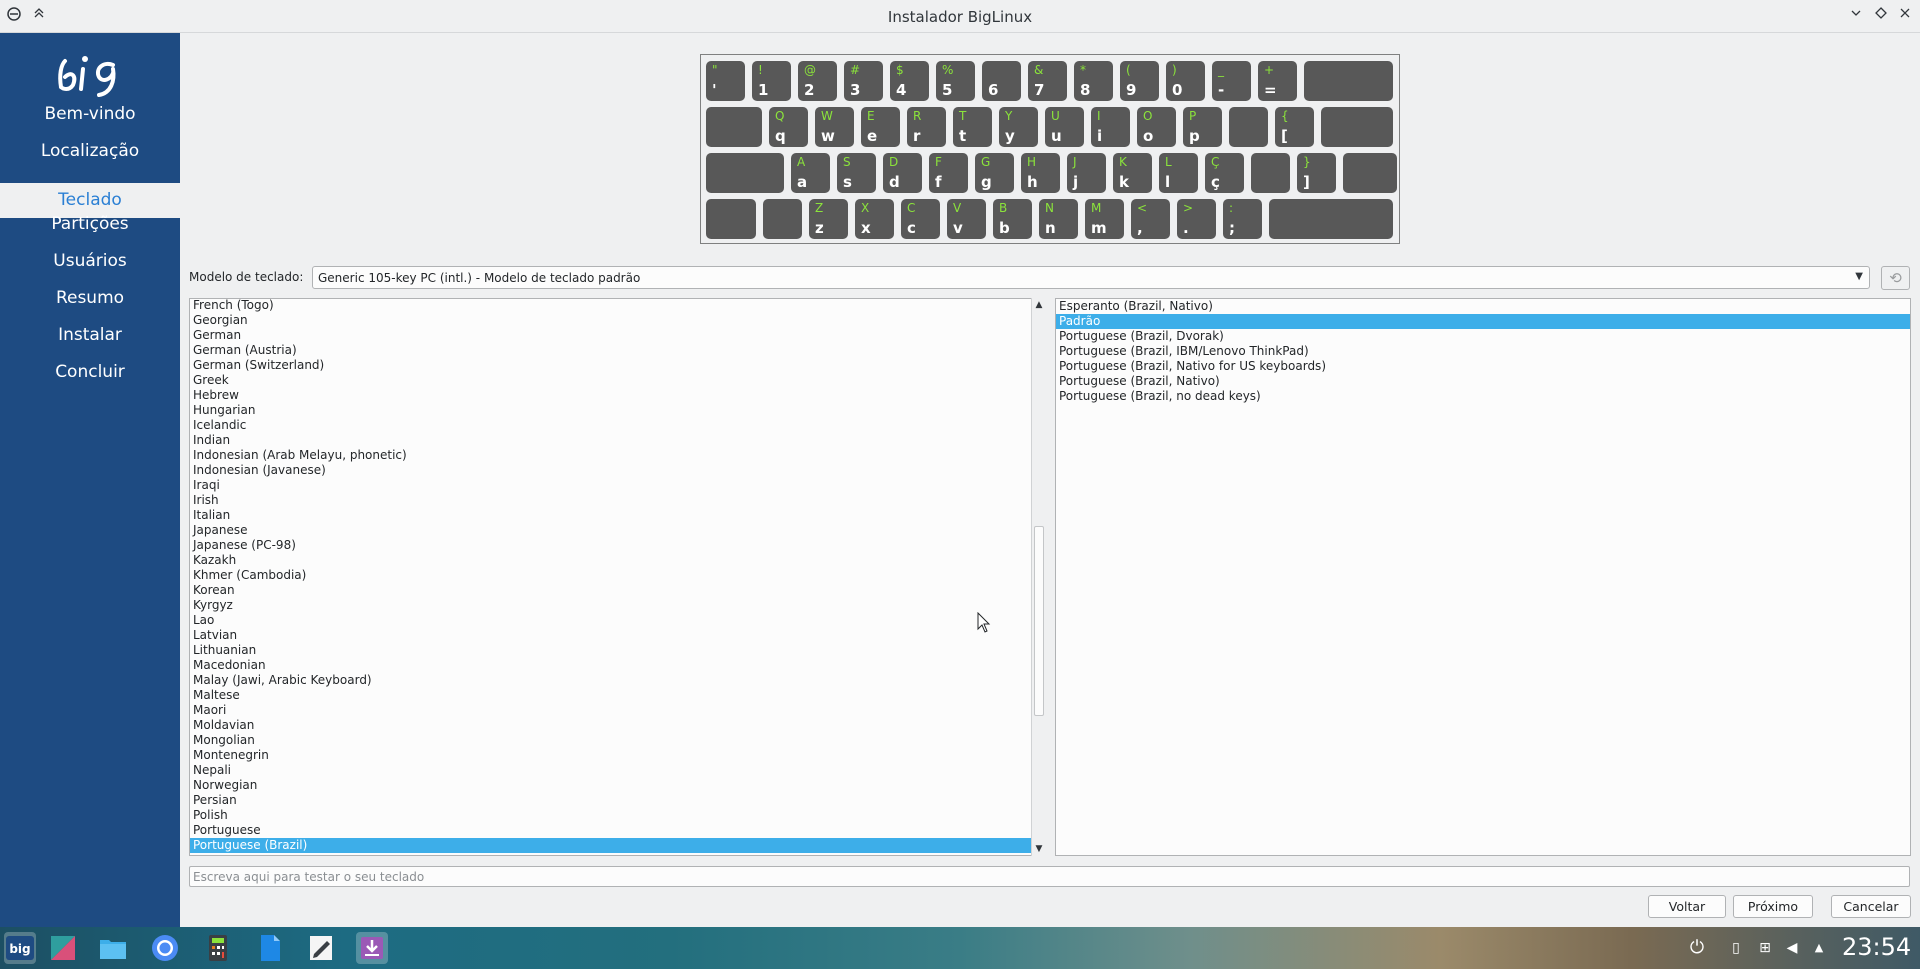 The image size is (1920, 969). I want to click on minimize-icon, so click(1856, 16).